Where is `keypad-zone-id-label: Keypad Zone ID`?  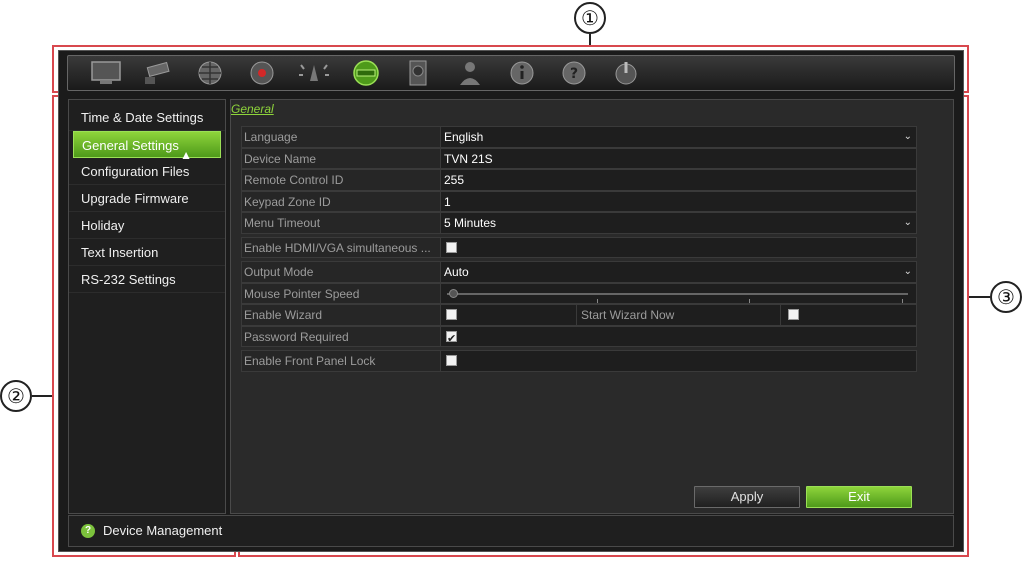
keypad-zone-id-label: Keypad Zone ID is located at coordinates (341, 201).